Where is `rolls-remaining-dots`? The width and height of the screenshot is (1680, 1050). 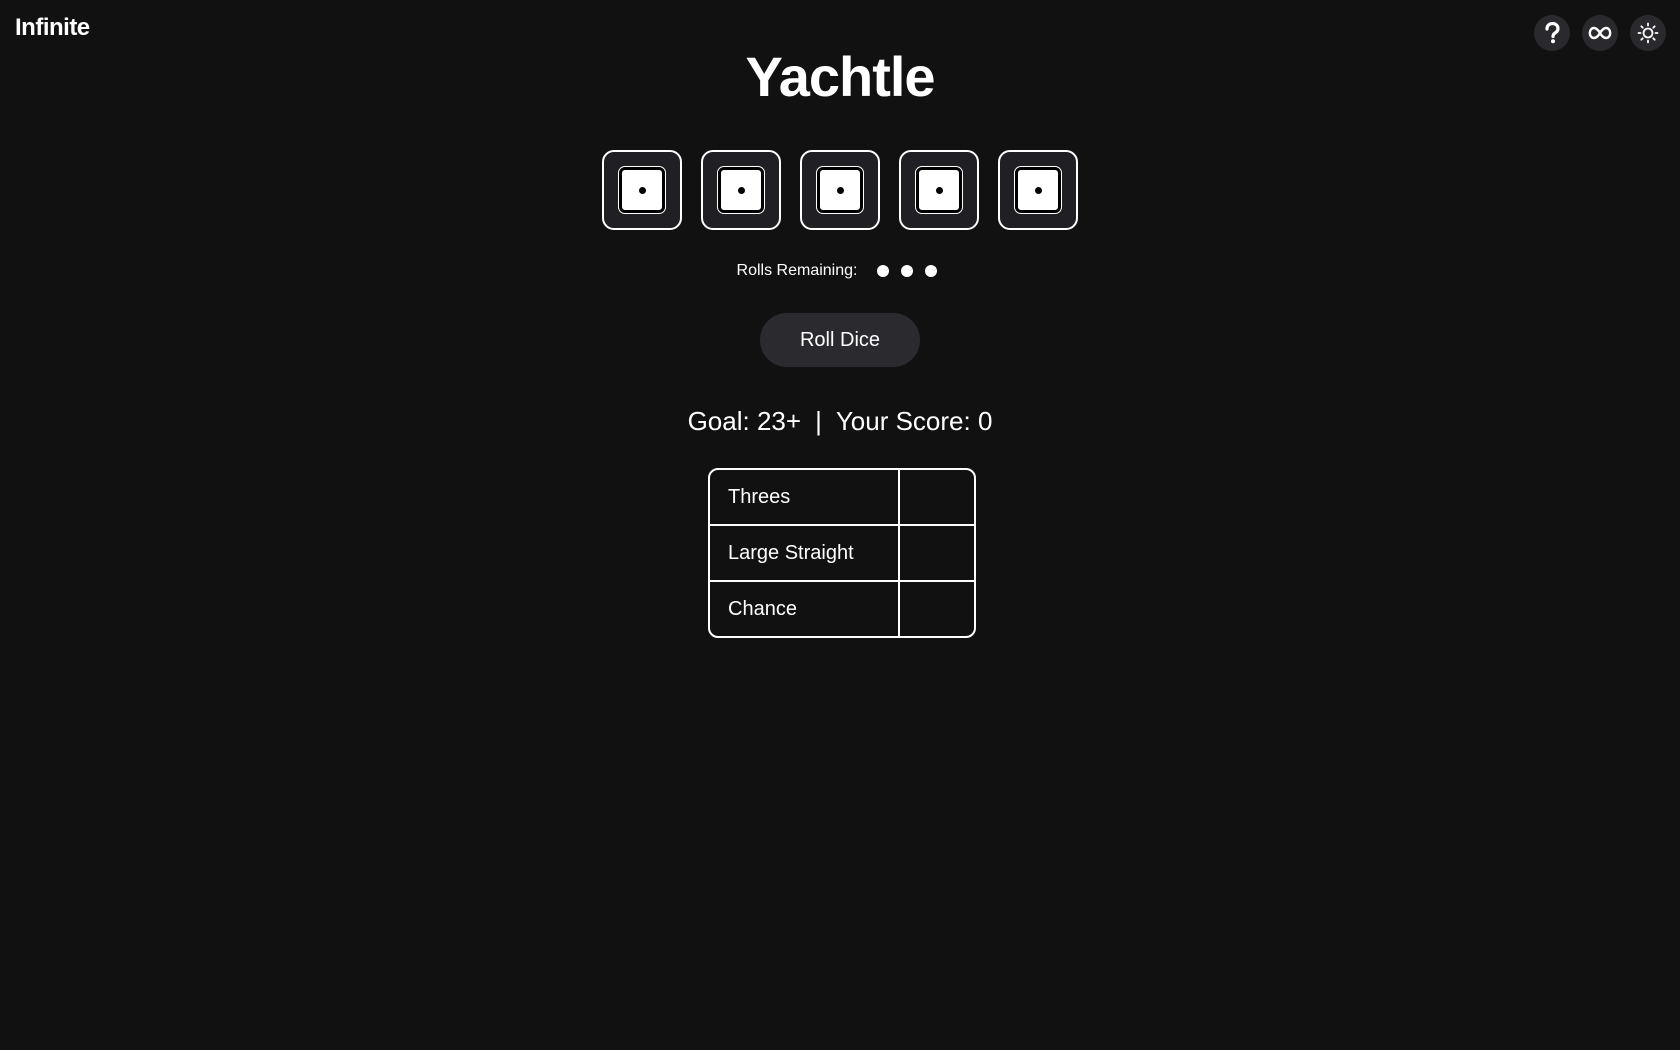
rolls-remaining-dots is located at coordinates (907, 271).